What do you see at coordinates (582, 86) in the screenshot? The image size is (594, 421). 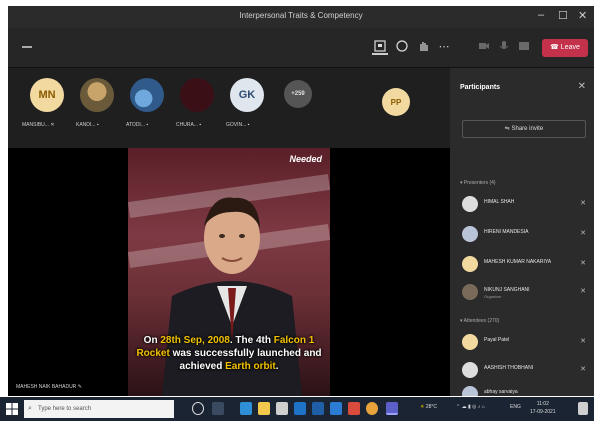 I see `close-panel-icon: ✕` at bounding box center [582, 86].